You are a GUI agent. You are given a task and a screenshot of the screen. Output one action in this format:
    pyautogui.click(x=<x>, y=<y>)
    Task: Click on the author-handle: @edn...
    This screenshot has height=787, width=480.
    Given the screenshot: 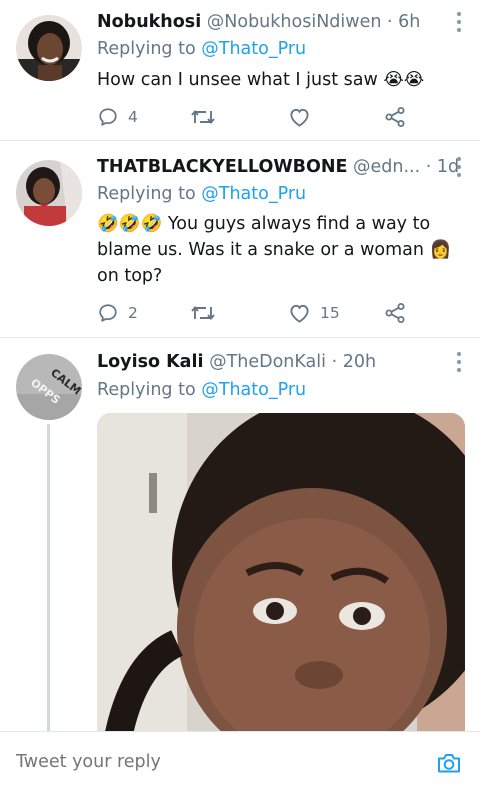 What is the action you would take?
    pyautogui.click(x=386, y=167)
    